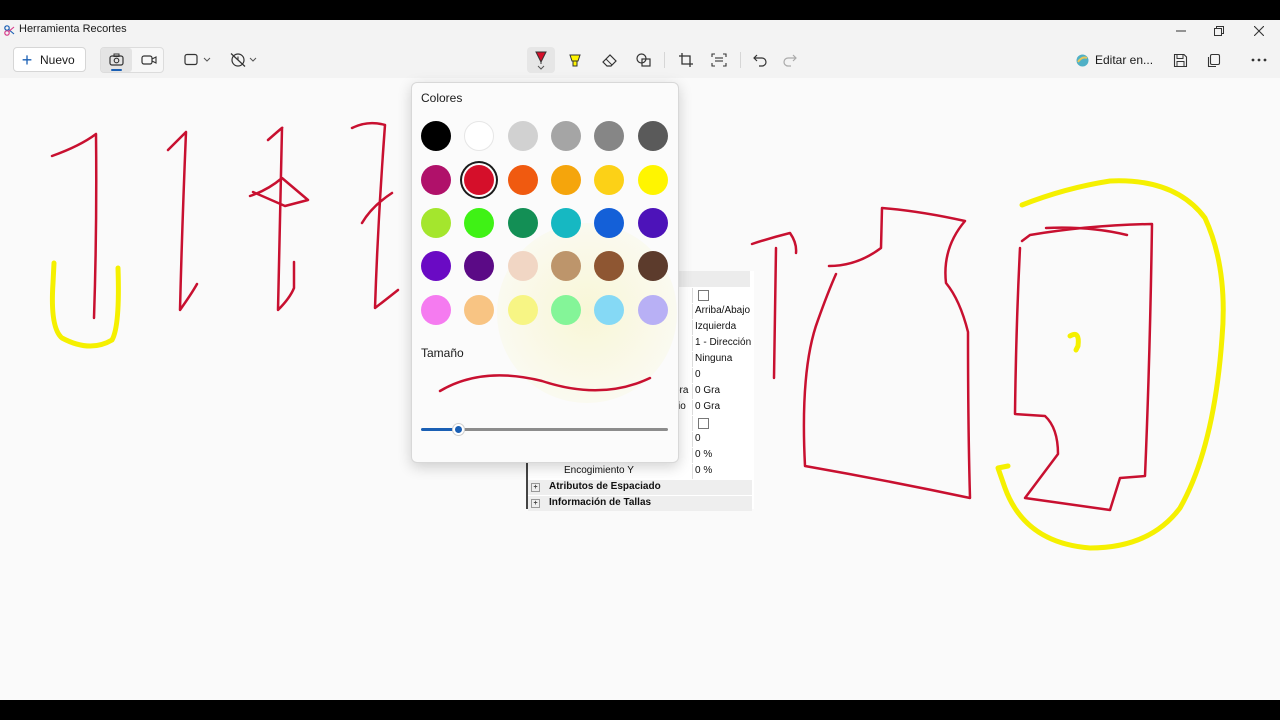 This screenshot has height=720, width=1280. Describe the element at coordinates (116, 59) in the screenshot. I see `camera-icon` at that location.